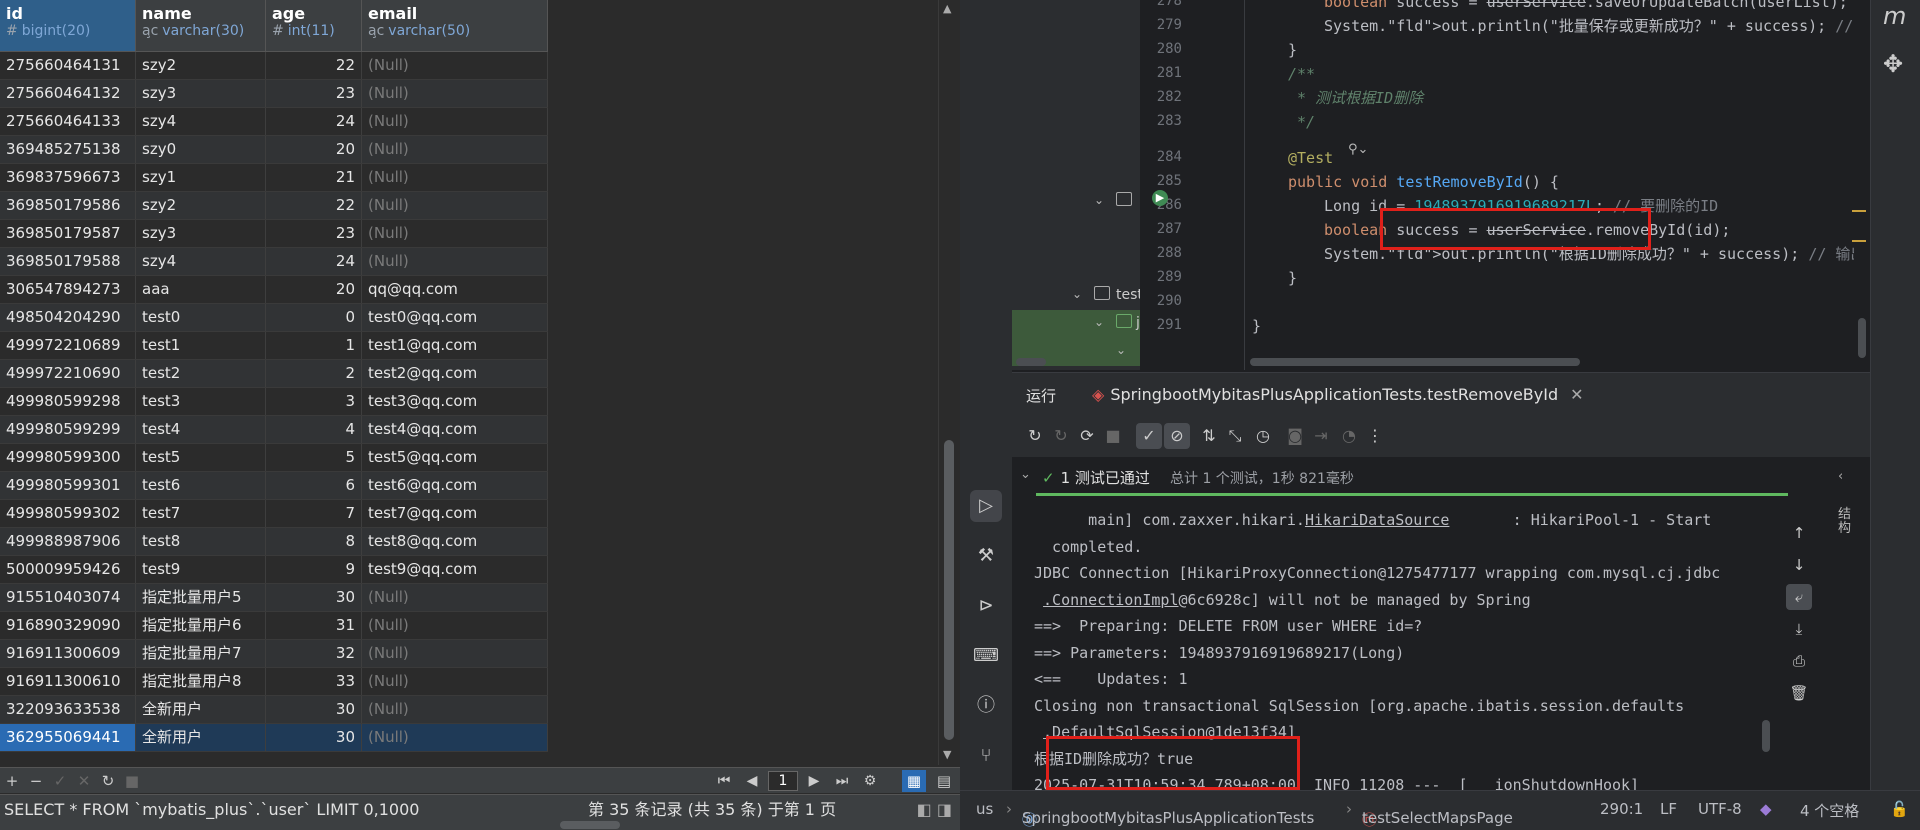  What do you see at coordinates (68, 429) in the screenshot?
I see `cell-id: 499980599299` at bounding box center [68, 429].